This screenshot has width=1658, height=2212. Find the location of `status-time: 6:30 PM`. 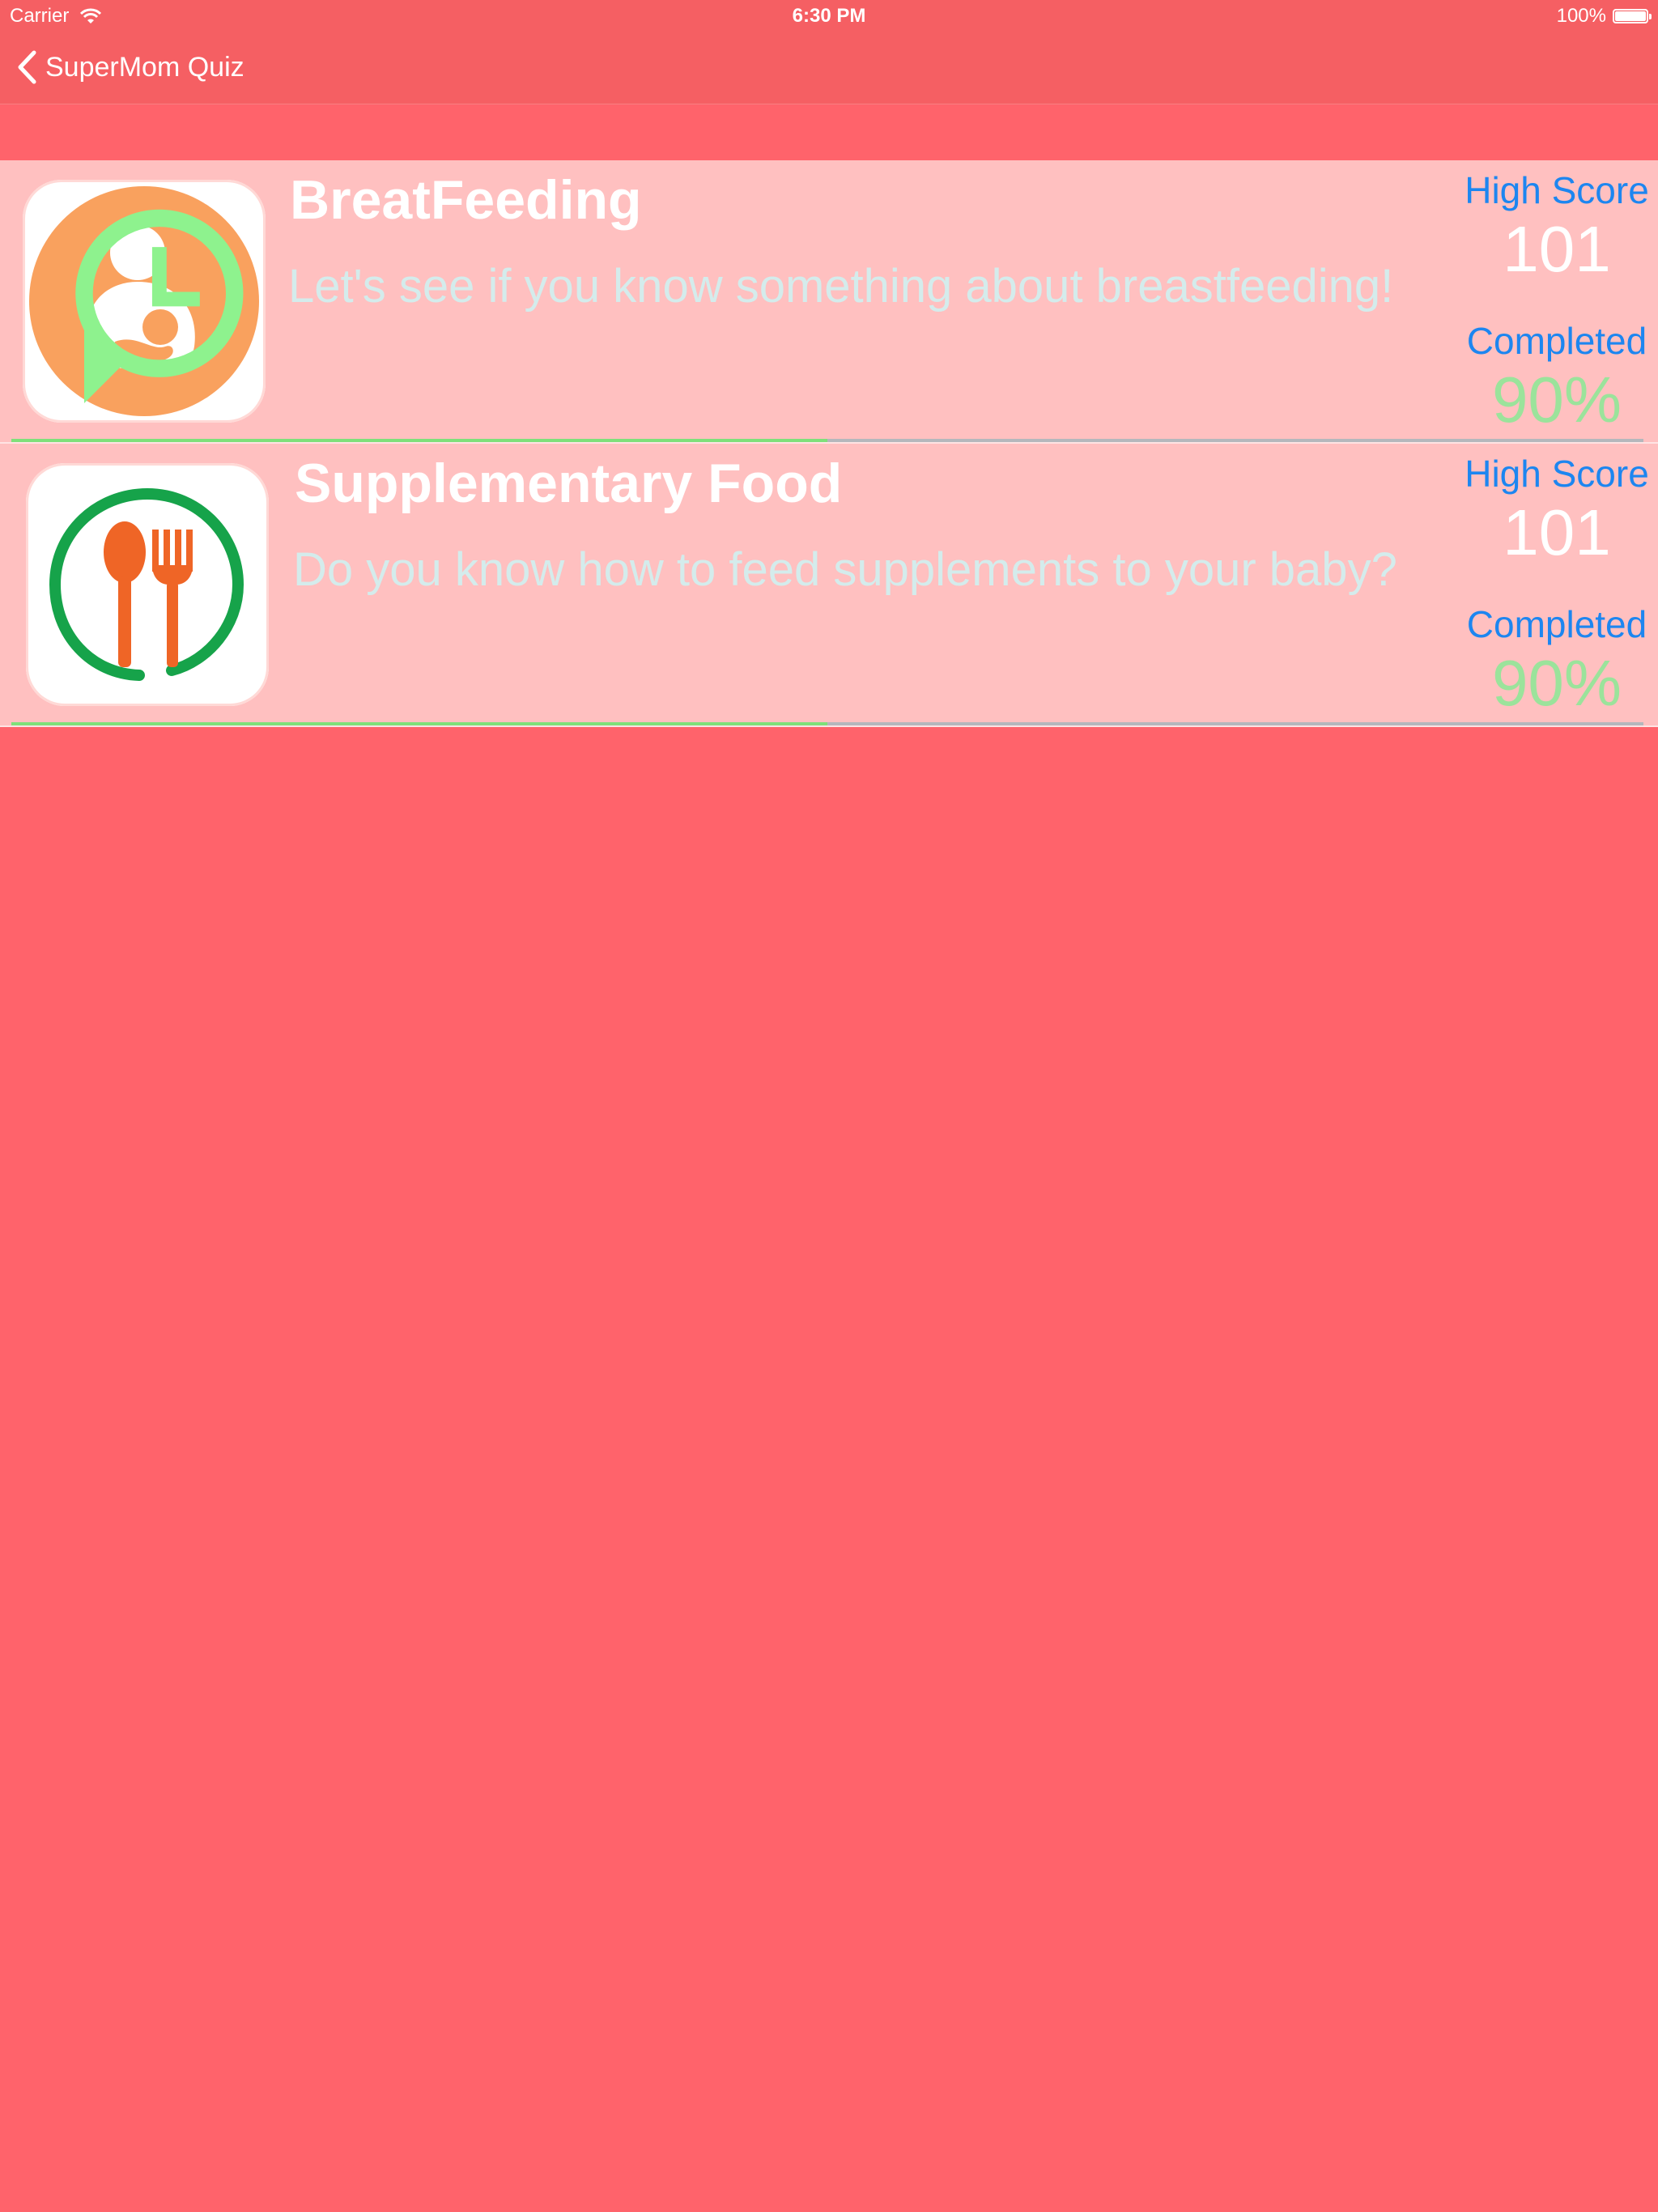

status-time: 6:30 PM is located at coordinates (829, 16).